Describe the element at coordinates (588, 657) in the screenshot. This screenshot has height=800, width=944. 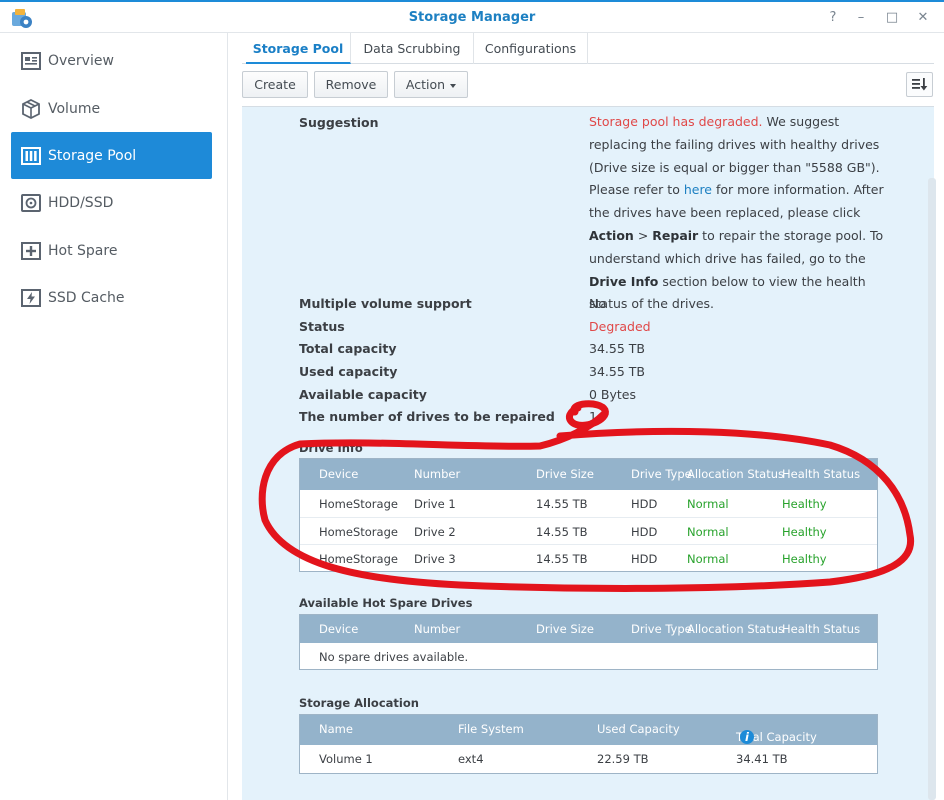
I see `empty-row: No spare drives available.` at that location.